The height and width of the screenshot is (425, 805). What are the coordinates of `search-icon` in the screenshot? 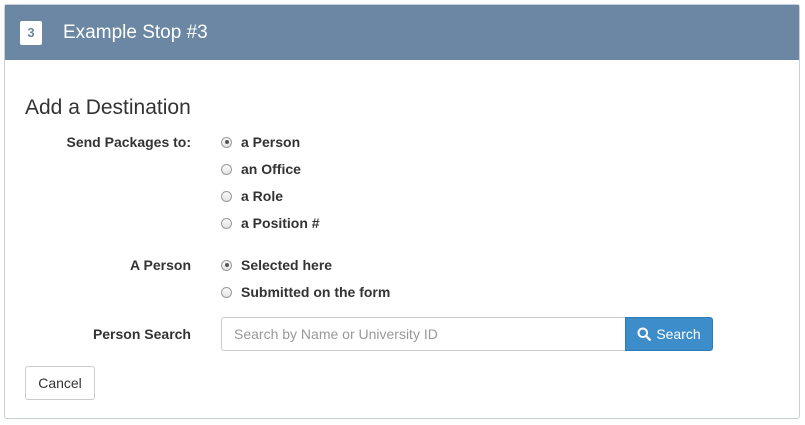 It's located at (644, 334).